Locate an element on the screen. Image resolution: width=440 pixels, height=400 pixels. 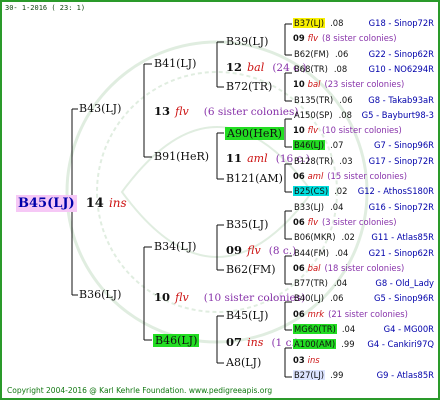
gen4-parent-row: A100(AM) .99 is located at coordinates (324, 344).